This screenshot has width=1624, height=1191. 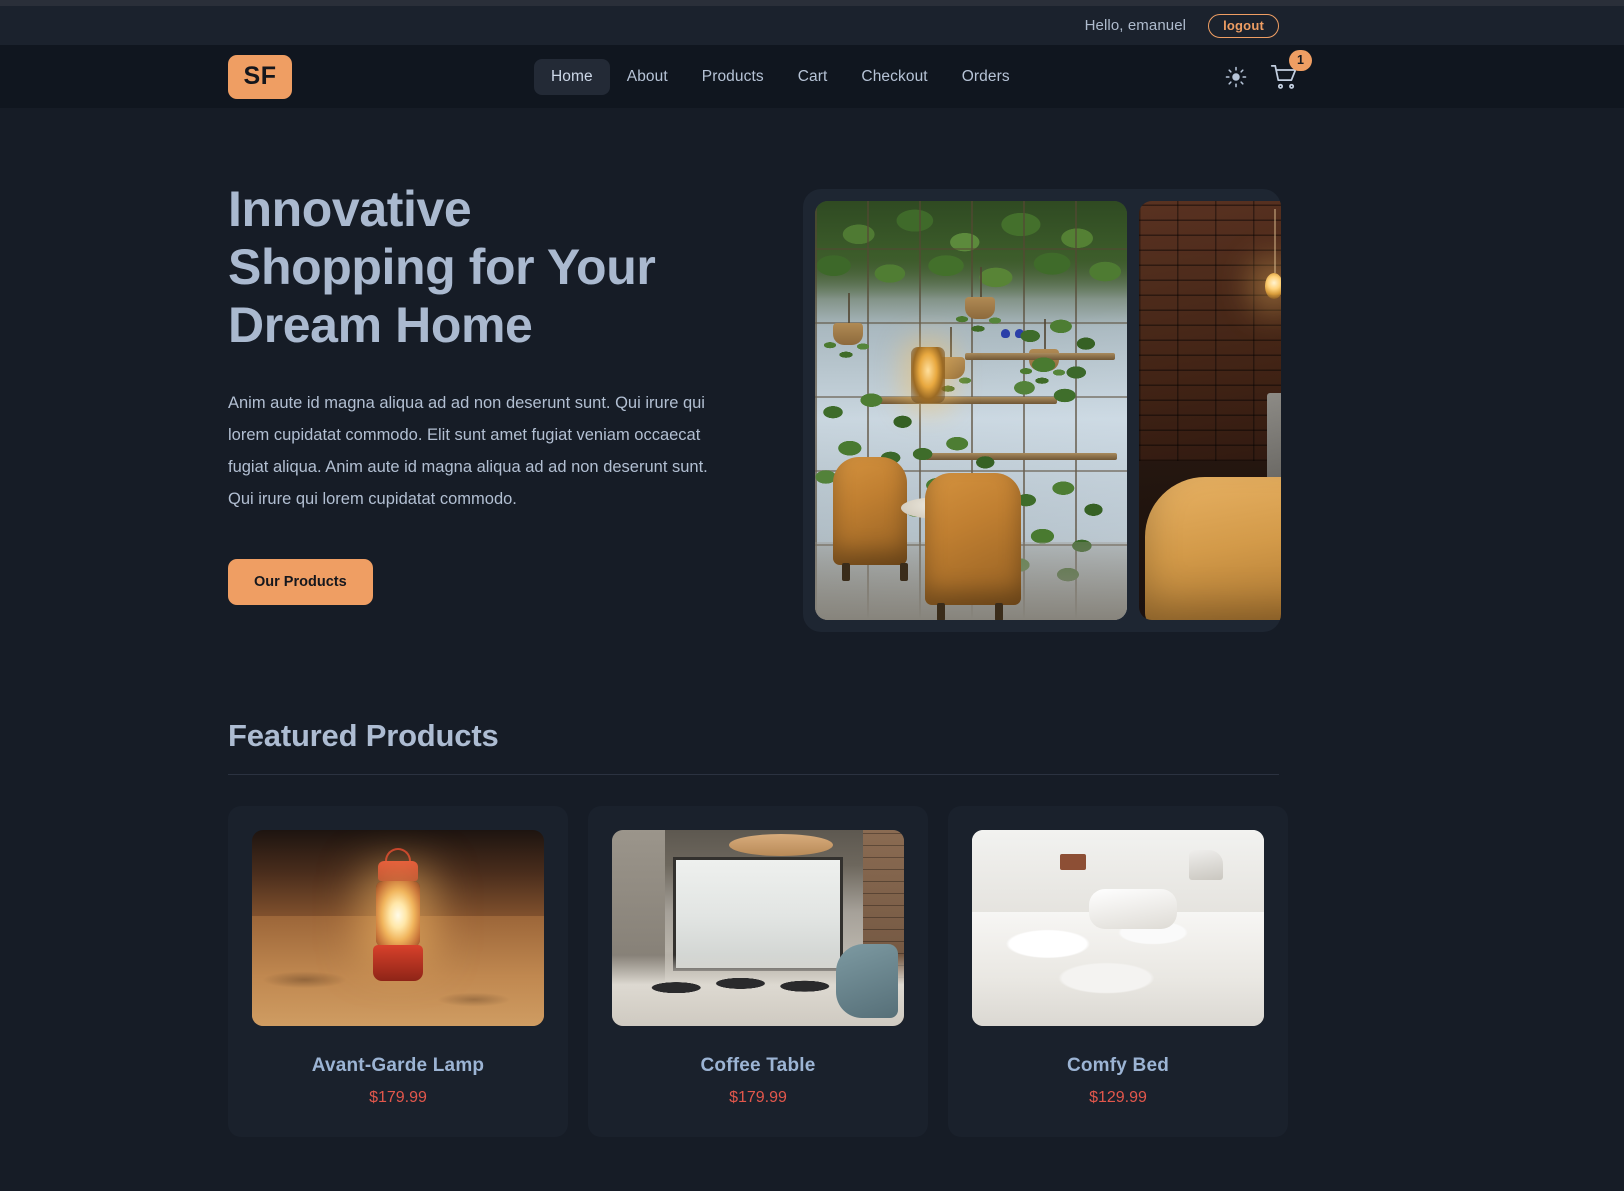 What do you see at coordinates (973, 546) in the screenshot?
I see `armchair-right` at bounding box center [973, 546].